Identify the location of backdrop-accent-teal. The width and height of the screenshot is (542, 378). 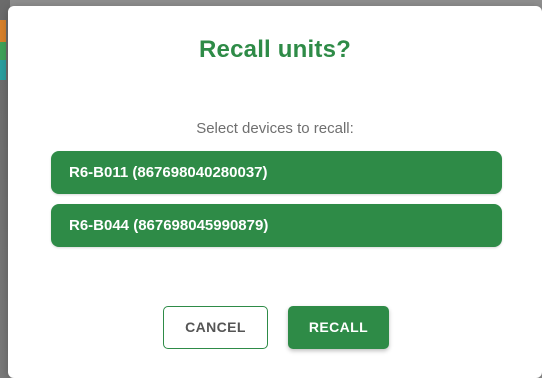
(3, 70).